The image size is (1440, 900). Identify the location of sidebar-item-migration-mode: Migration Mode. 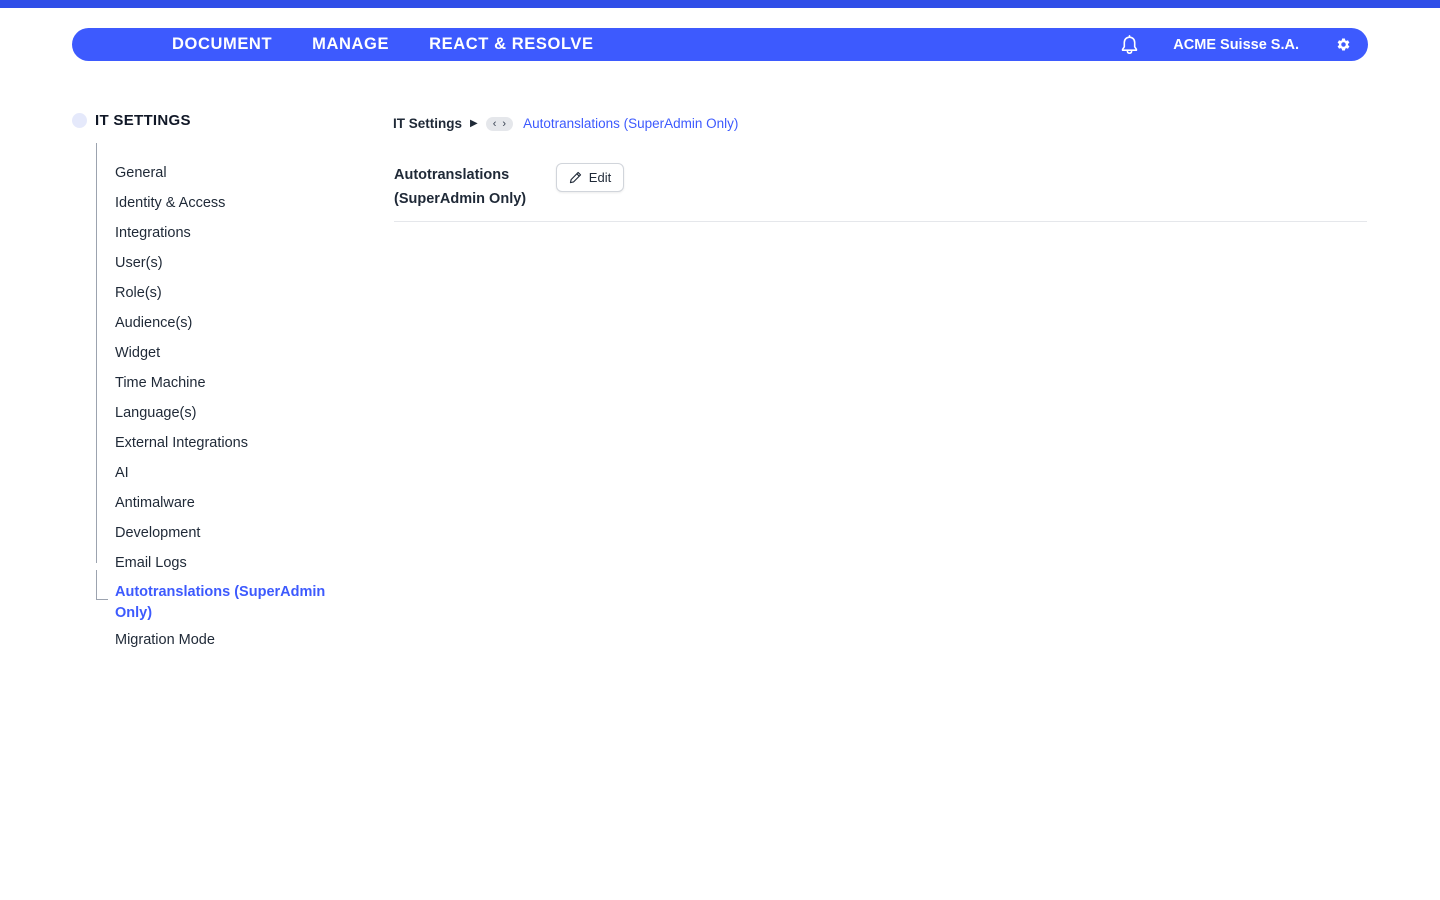
(230, 642).